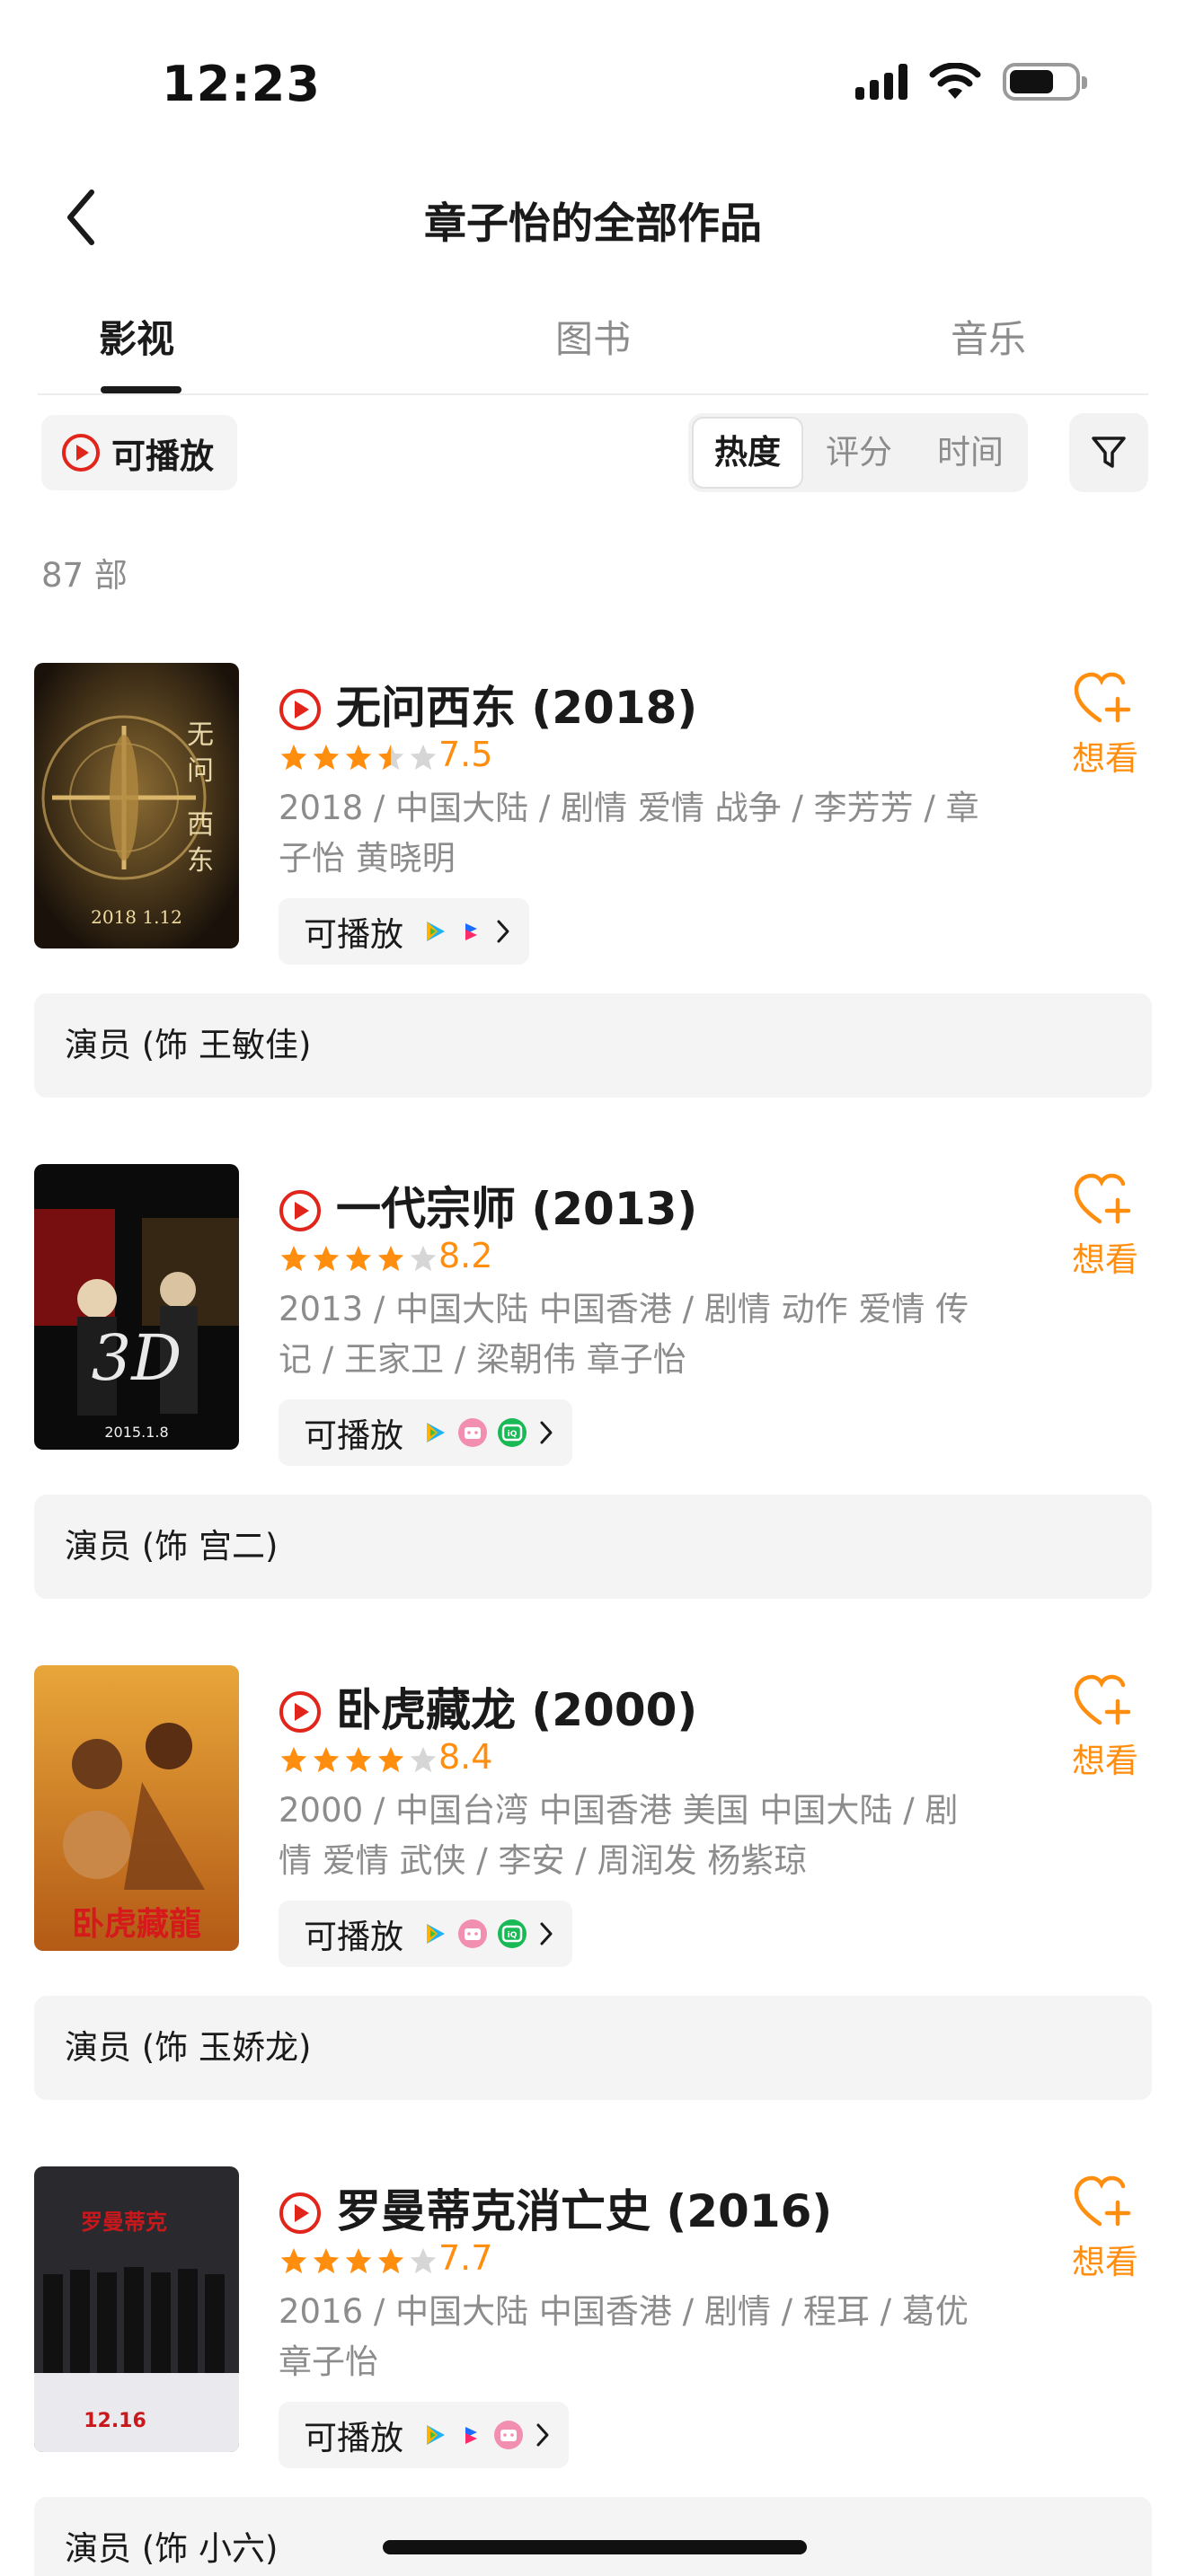  I want to click on poster-date: 2018 1.12, so click(136, 917).